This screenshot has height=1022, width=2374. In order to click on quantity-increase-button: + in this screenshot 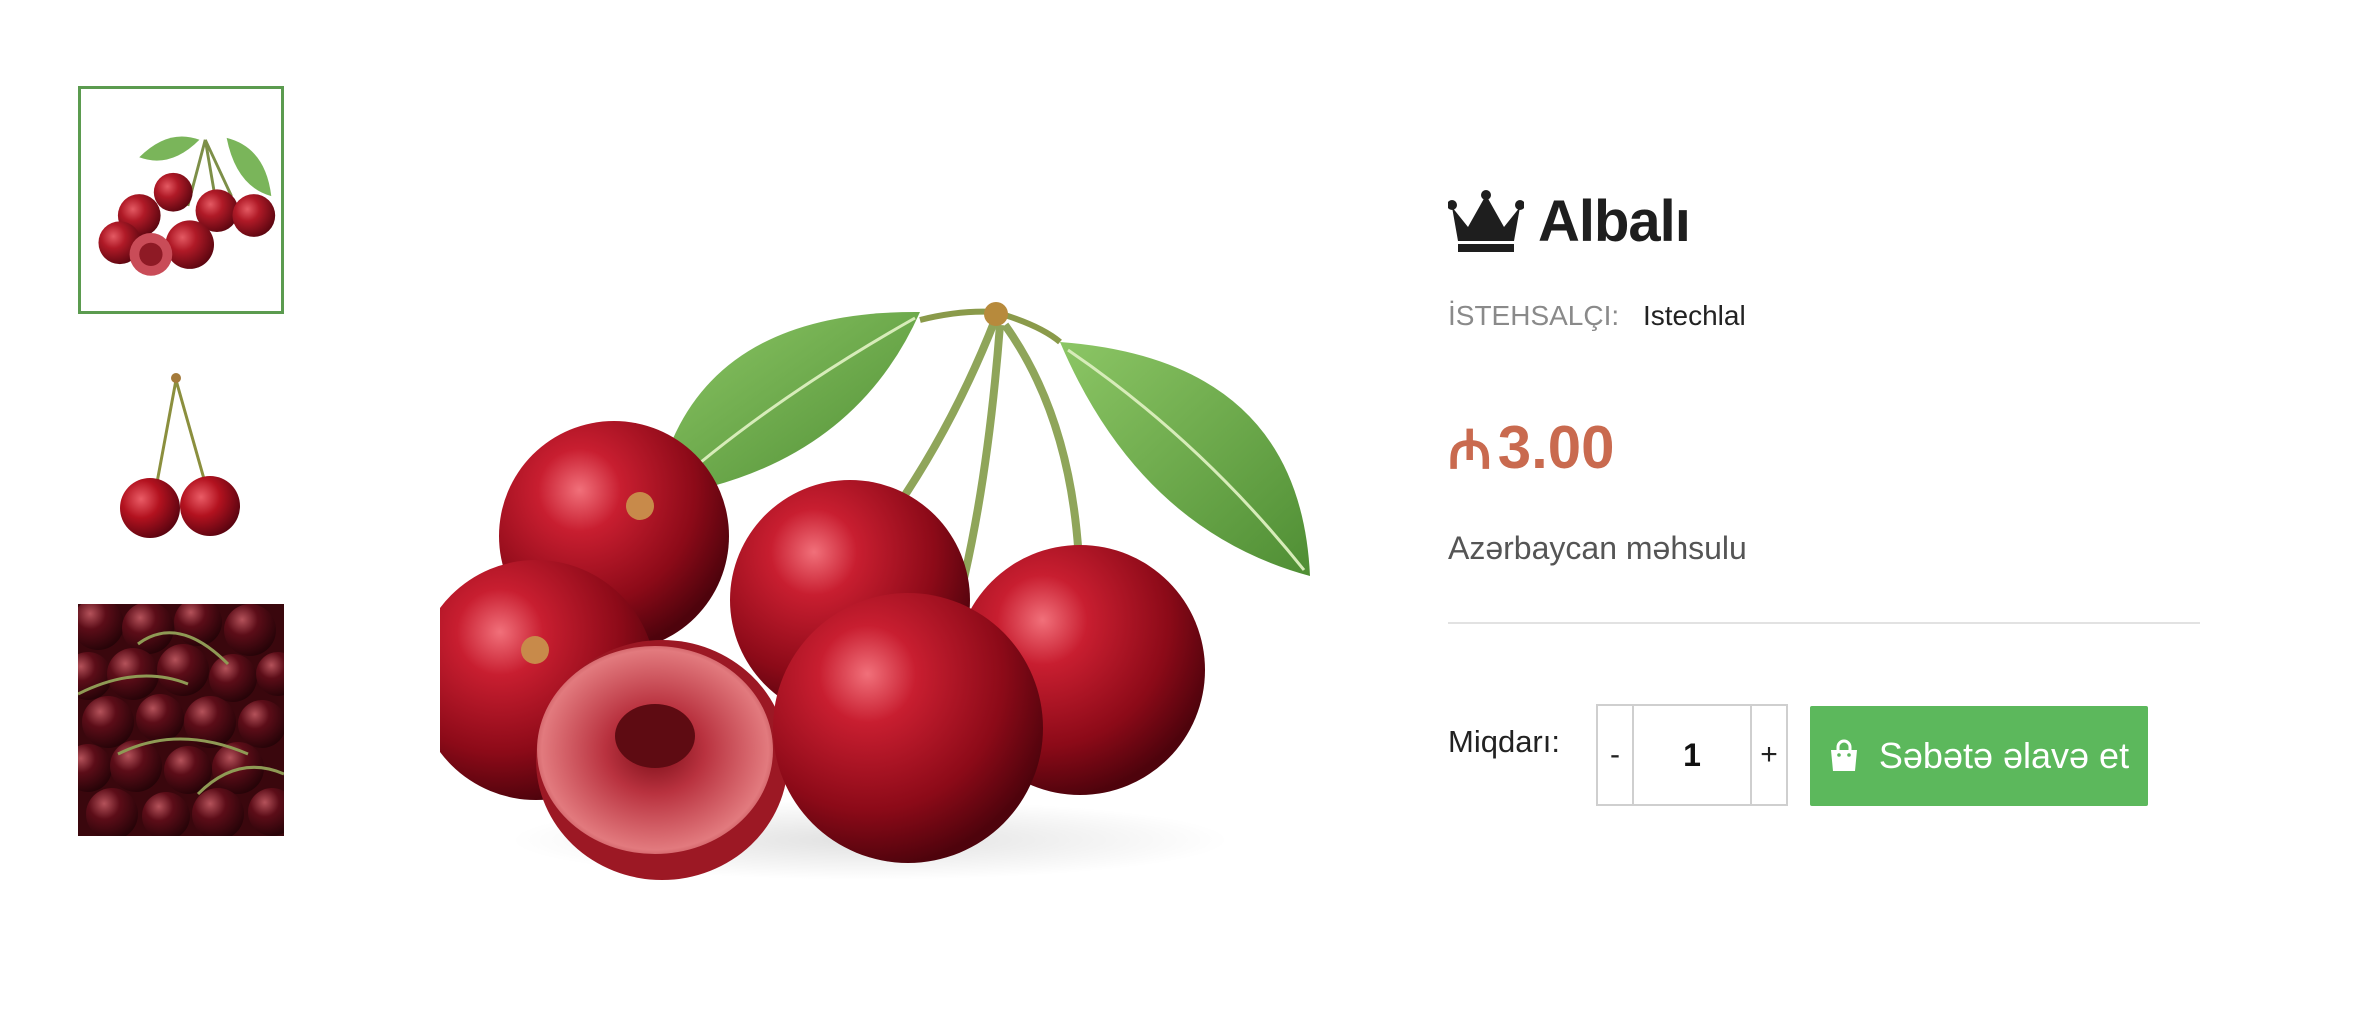, I will do `click(1768, 755)`.